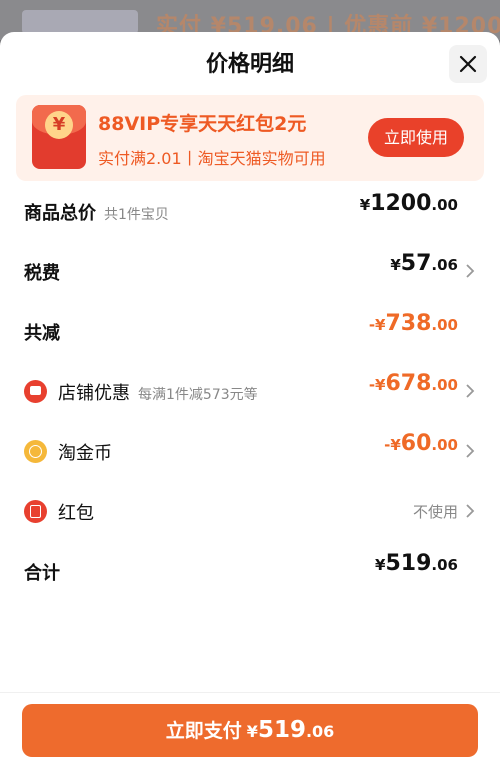  Describe the element at coordinates (203, 731) in the screenshot. I see `pay-button-label: 立即支付` at that location.